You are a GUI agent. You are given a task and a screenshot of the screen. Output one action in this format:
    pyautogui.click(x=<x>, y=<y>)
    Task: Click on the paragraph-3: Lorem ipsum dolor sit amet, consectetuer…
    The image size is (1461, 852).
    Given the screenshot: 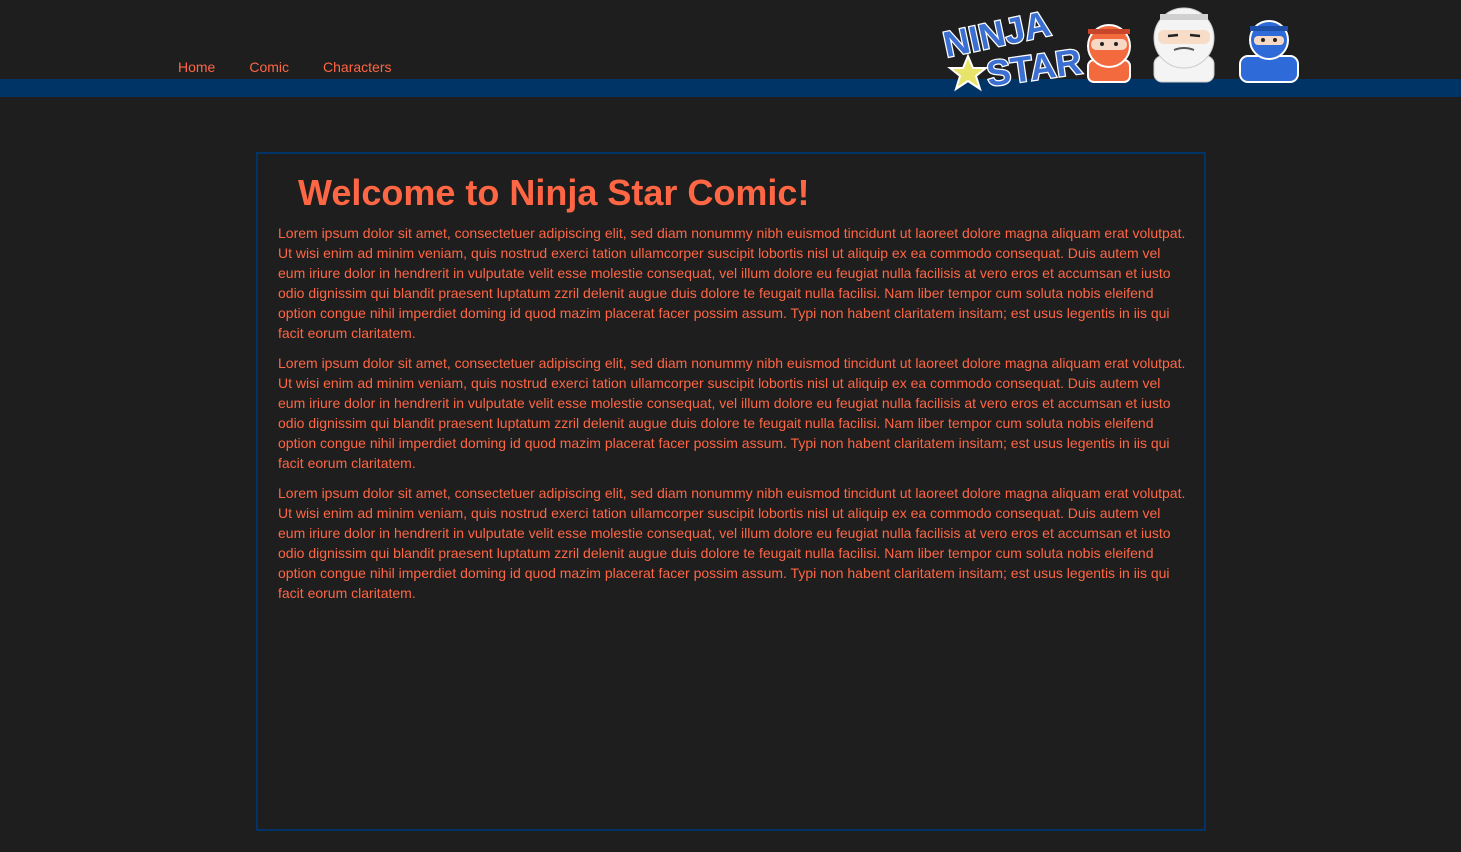 What is the action you would take?
    pyautogui.click(x=732, y=543)
    